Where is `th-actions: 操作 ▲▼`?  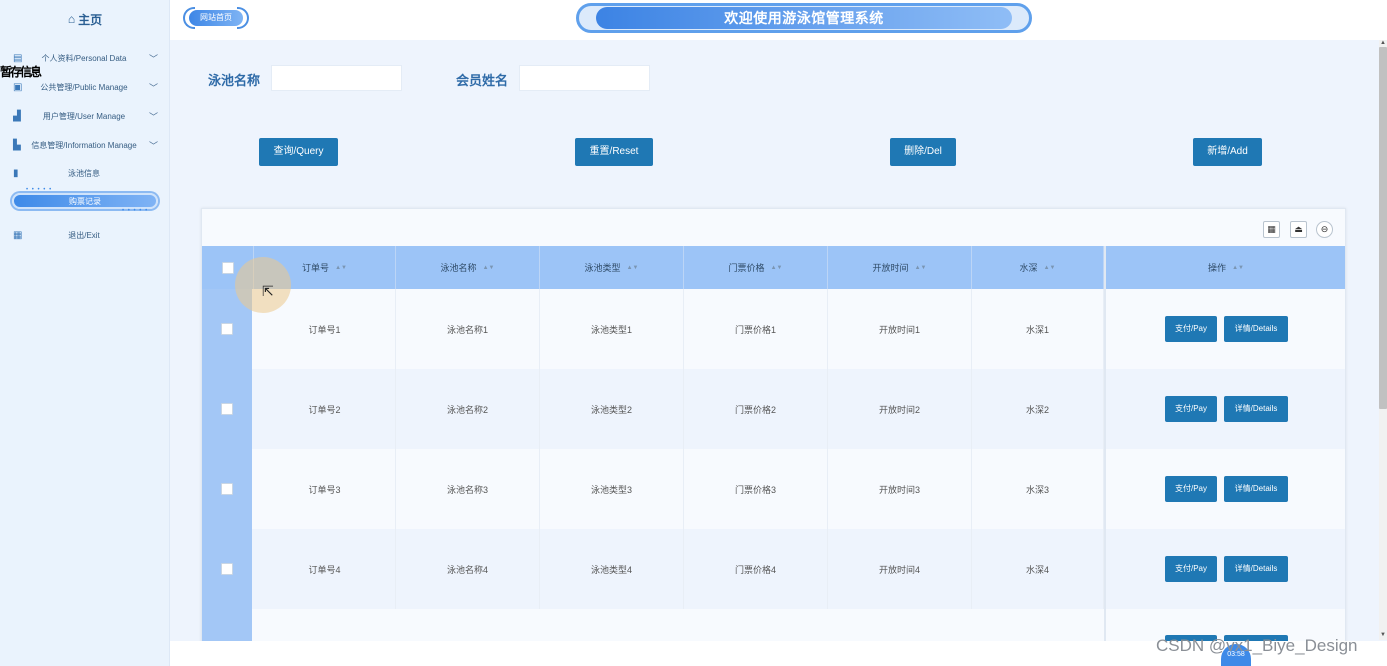 th-actions: 操作 ▲▼ is located at coordinates (1224, 267).